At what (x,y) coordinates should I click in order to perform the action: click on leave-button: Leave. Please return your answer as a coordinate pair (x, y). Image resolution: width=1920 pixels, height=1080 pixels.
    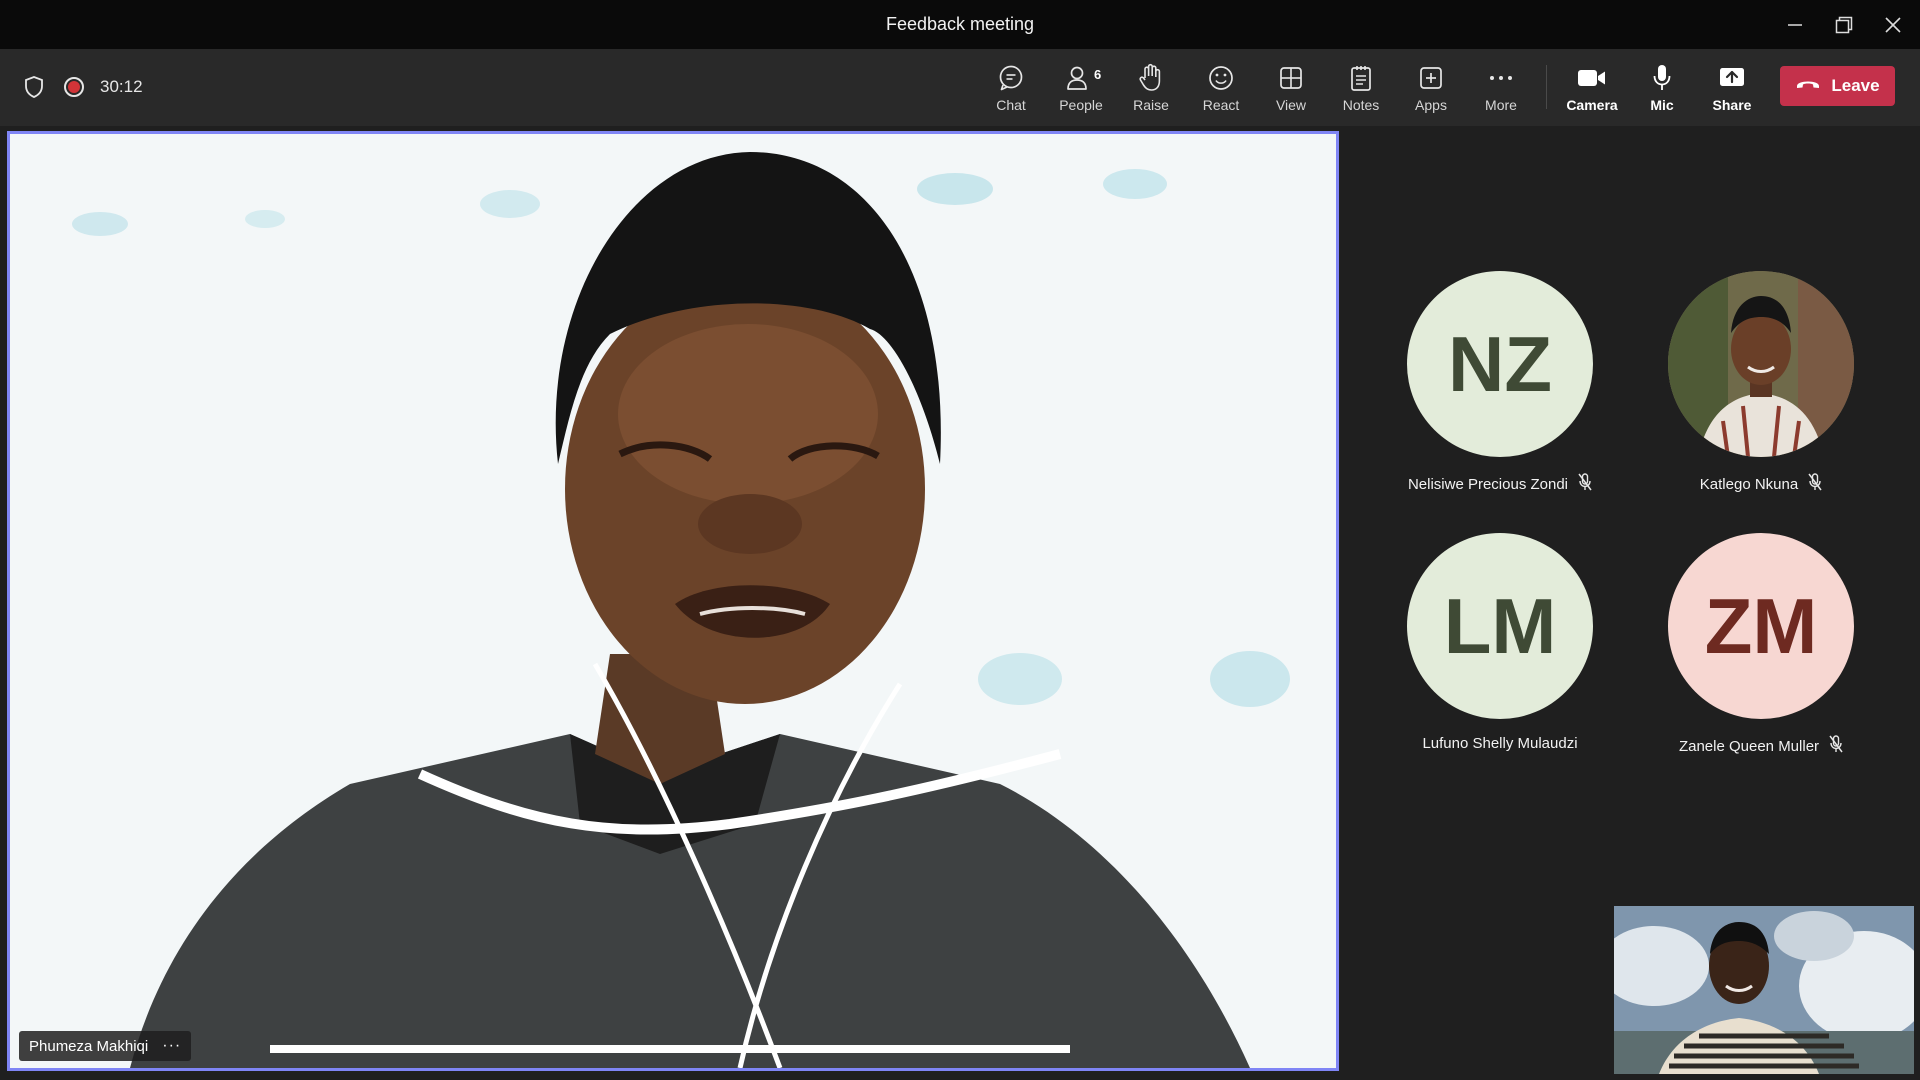
    Looking at the image, I should click on (1837, 86).